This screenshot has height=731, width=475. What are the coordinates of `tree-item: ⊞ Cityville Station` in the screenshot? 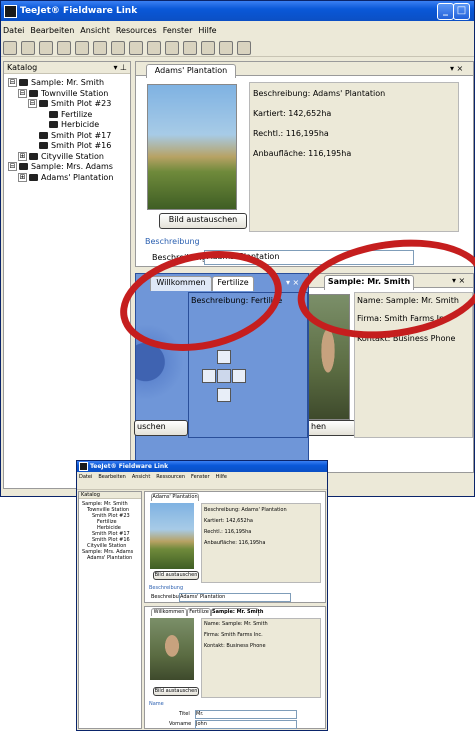 It's located at (61, 156).